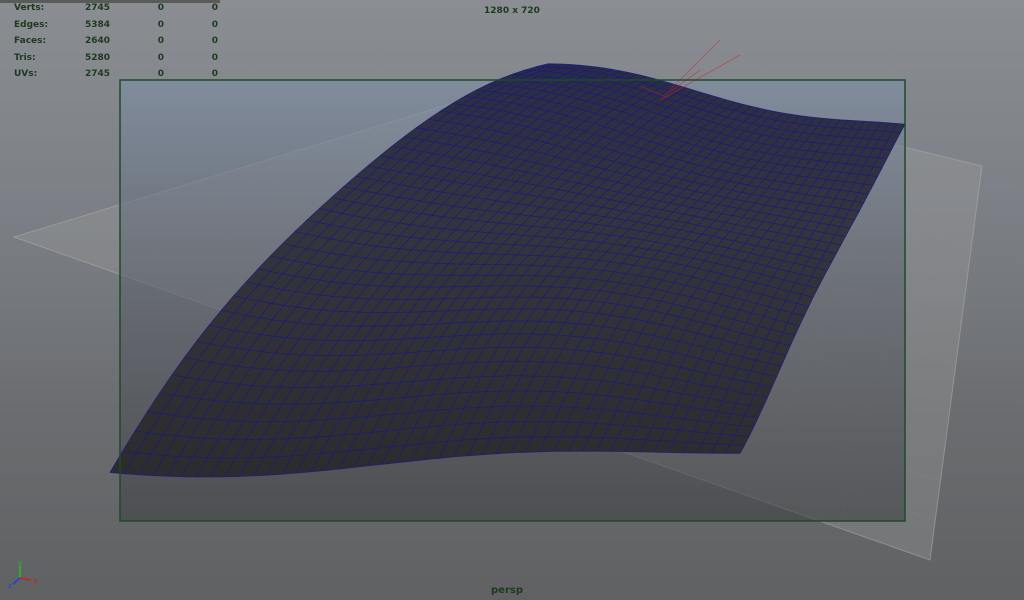  I want to click on camera-name-label: persp, so click(507, 590).